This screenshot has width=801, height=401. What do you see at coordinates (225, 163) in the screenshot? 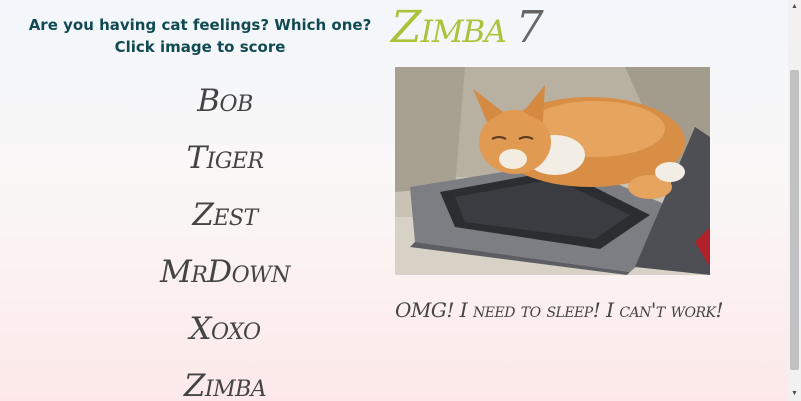
I see `cat-option-tiger: Tiger` at bounding box center [225, 163].